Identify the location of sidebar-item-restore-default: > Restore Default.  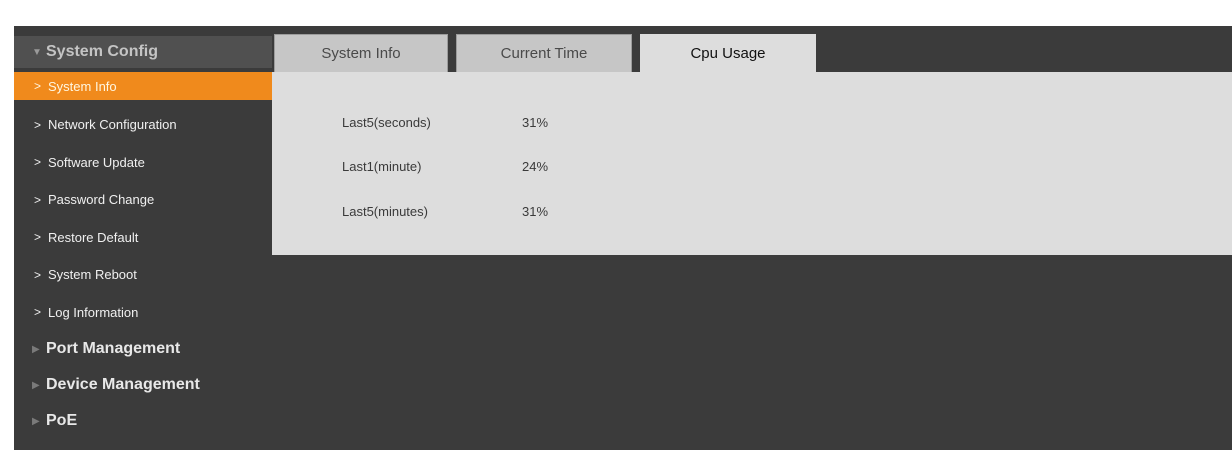
(143, 238).